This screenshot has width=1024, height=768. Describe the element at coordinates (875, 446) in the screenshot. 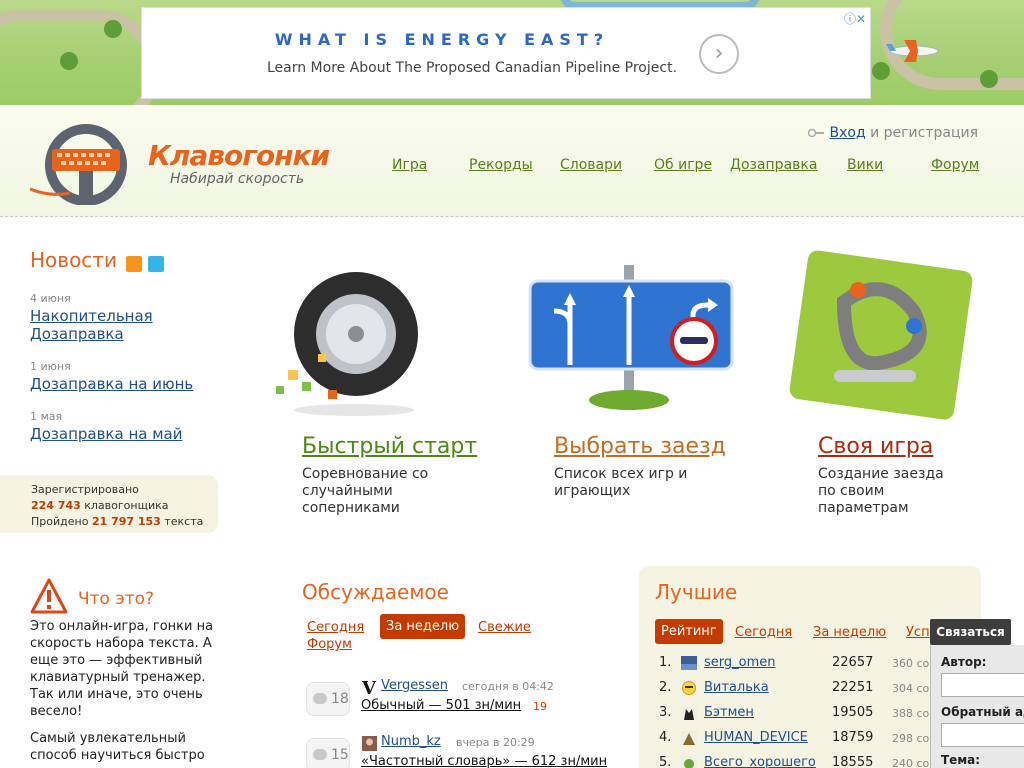

I see `own-game-link: Своя игра` at that location.